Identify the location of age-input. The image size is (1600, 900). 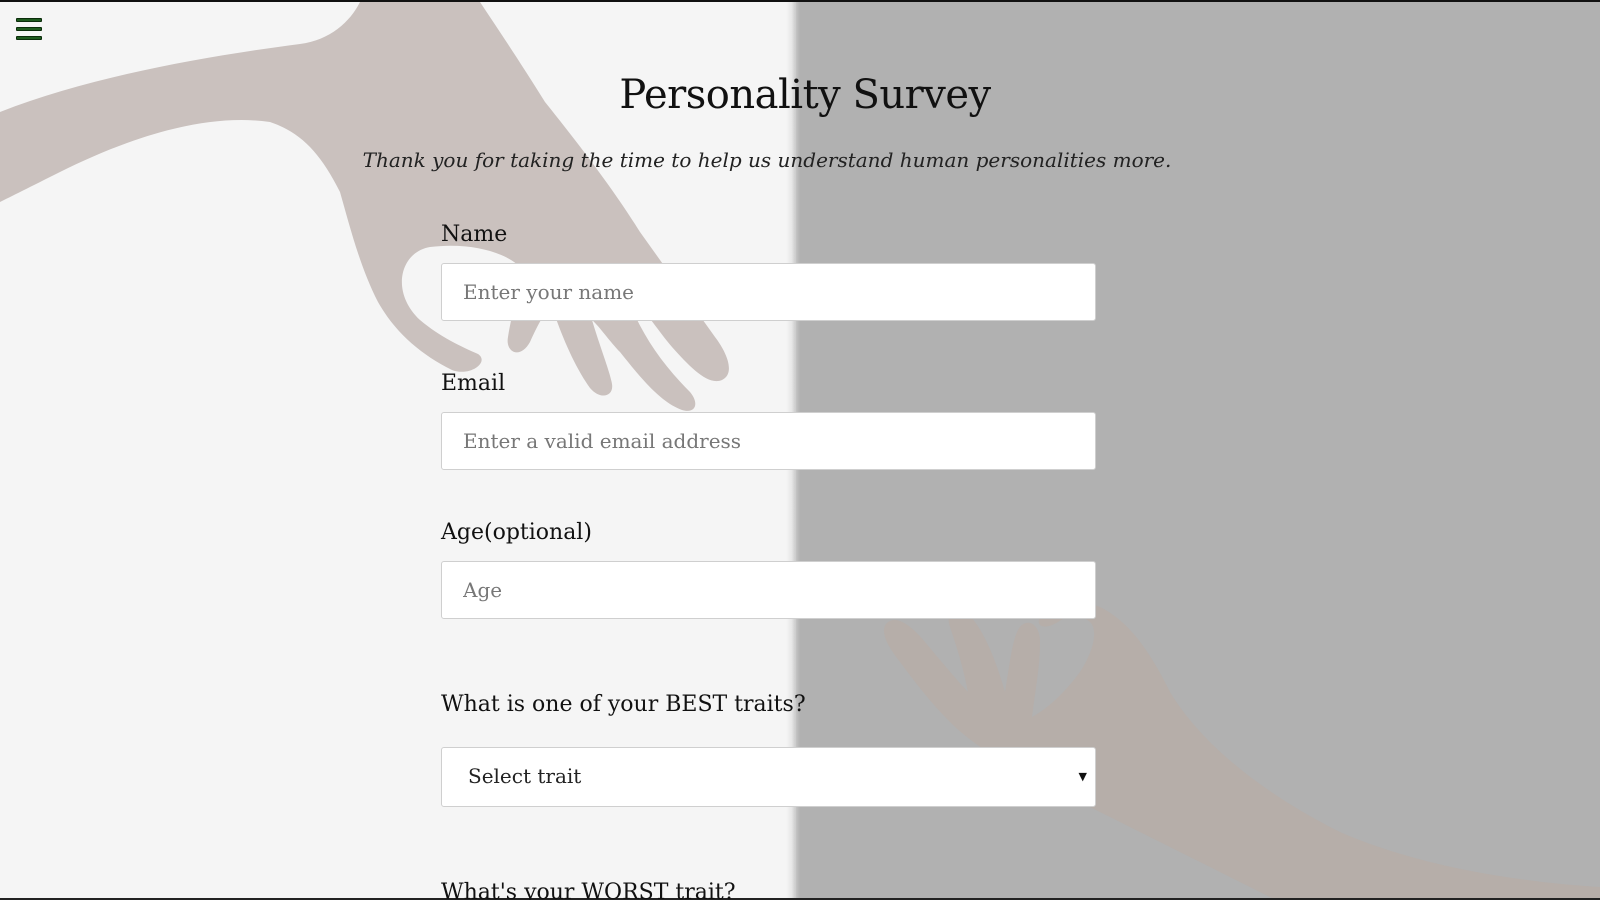
(768, 590).